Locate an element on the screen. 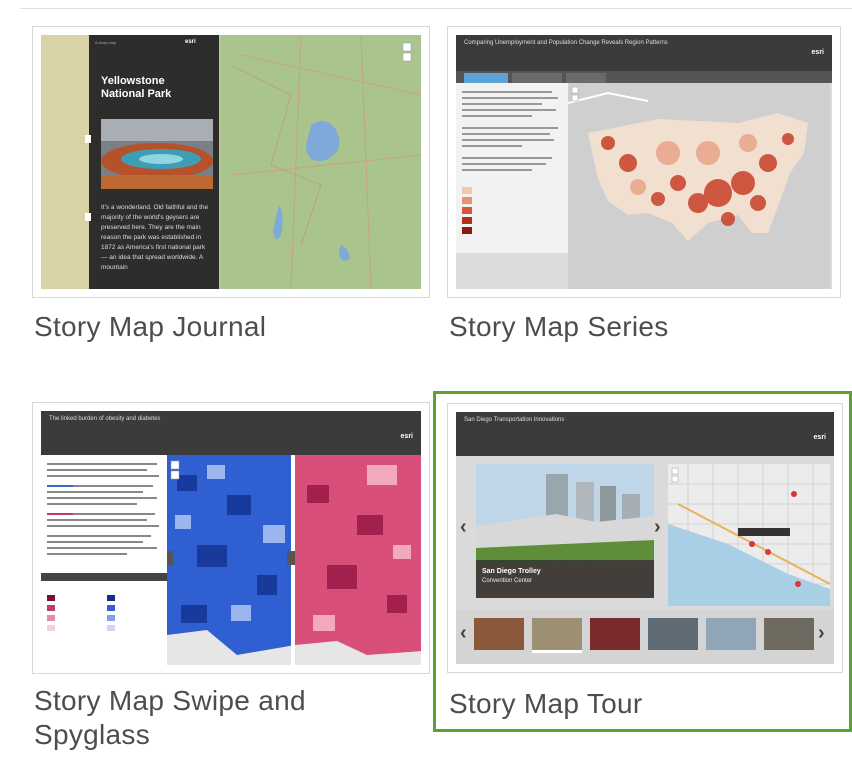  journal-side-title: Yellowstone National Park is located at coordinates (136, 87).